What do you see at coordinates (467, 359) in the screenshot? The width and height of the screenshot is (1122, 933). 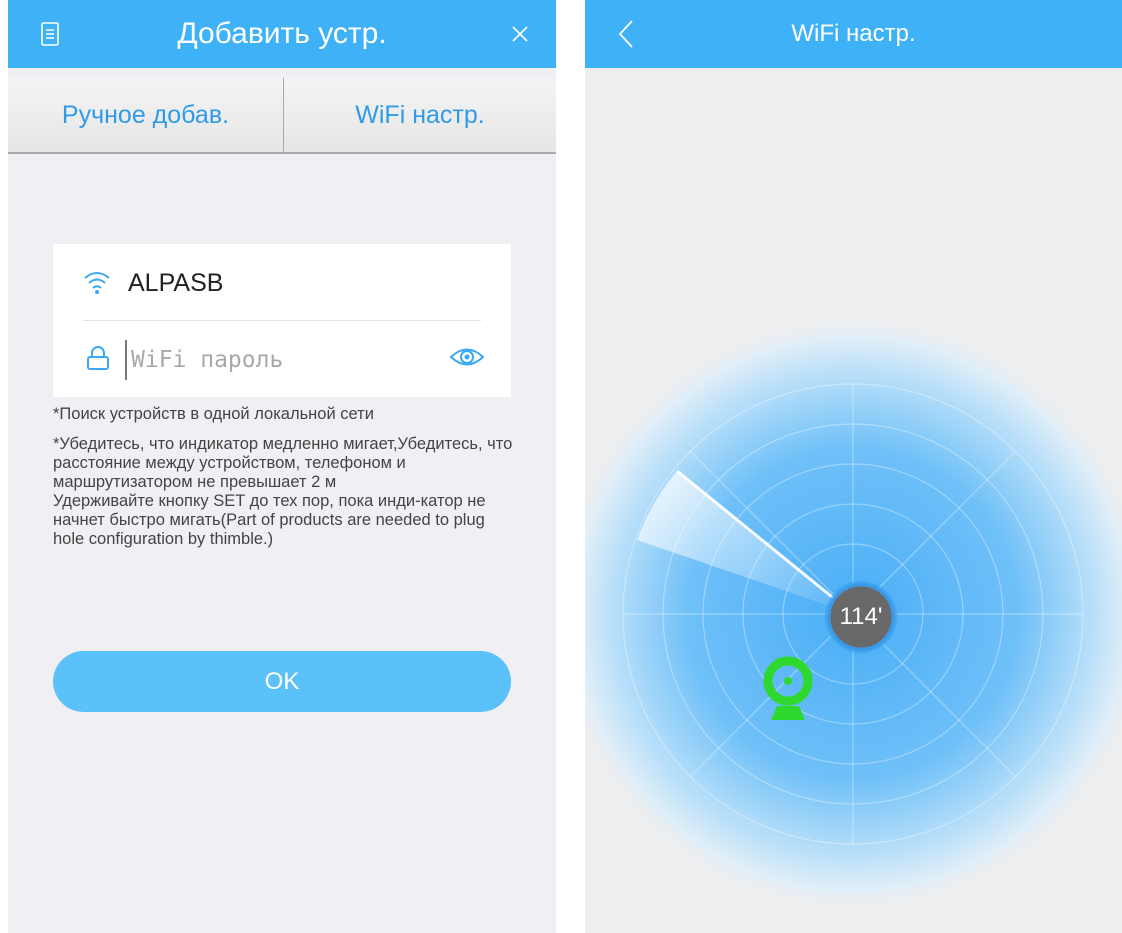 I see `eye-icon` at bounding box center [467, 359].